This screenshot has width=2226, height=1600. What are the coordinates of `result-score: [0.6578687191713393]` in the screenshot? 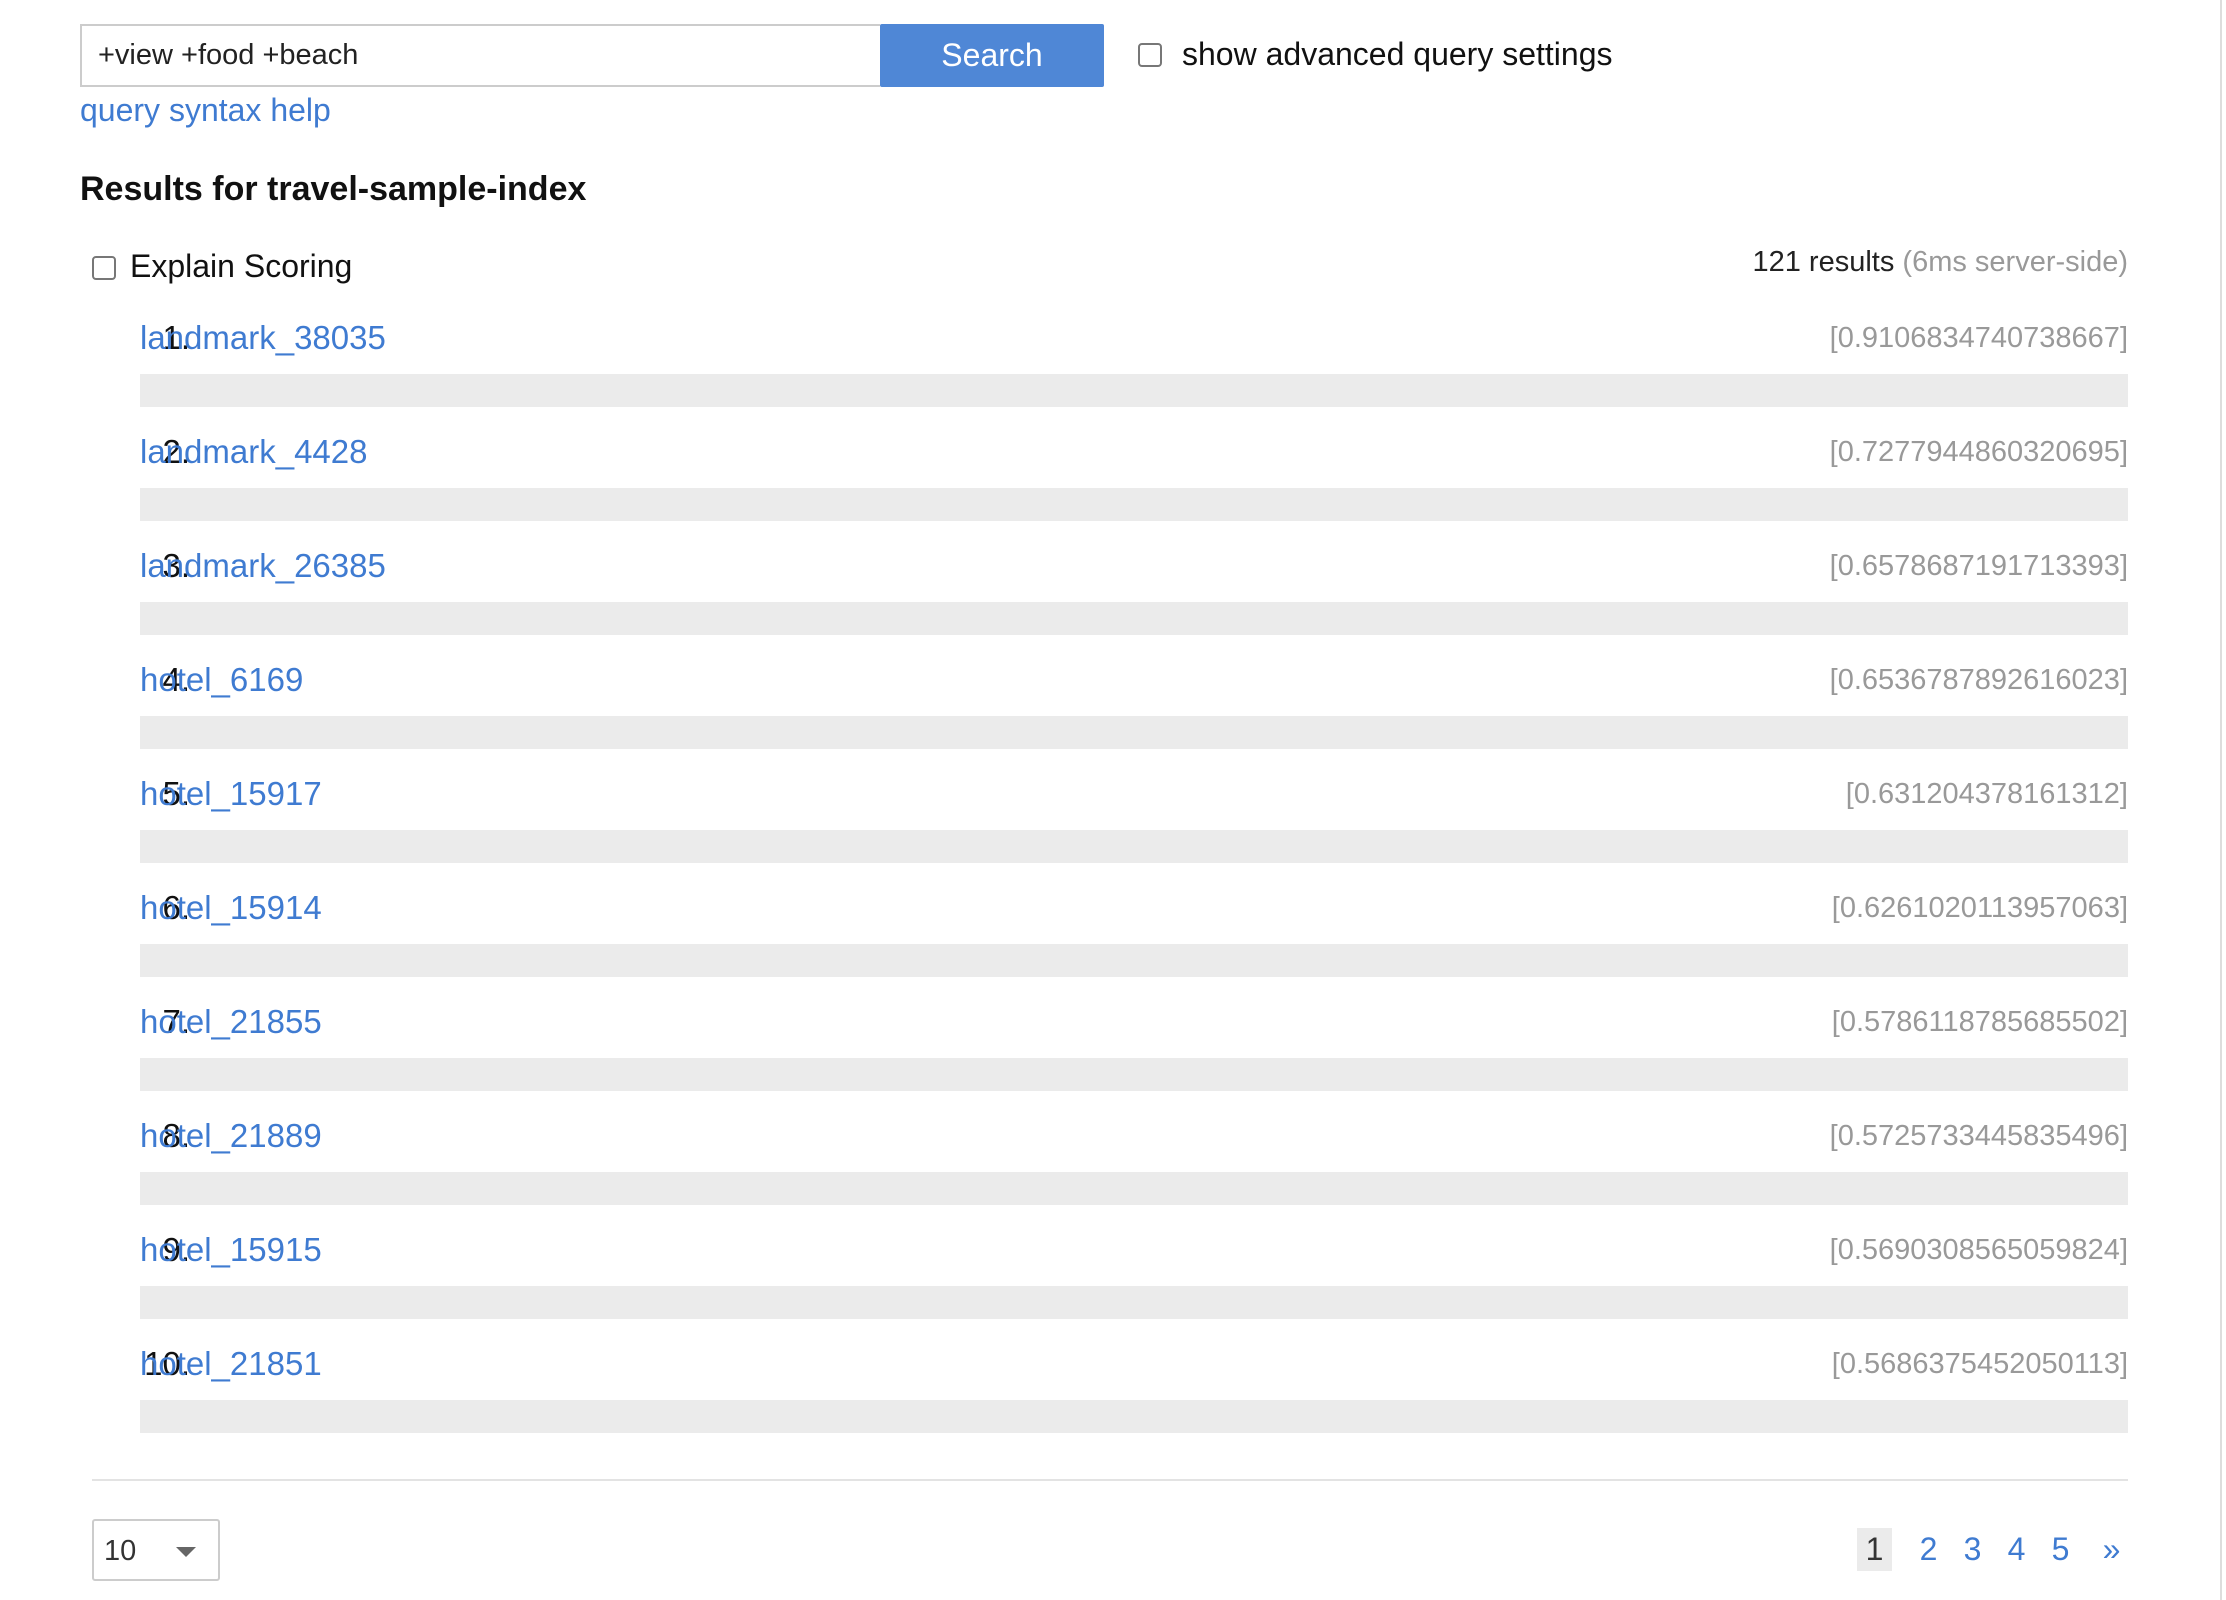 It's located at (1978, 566).